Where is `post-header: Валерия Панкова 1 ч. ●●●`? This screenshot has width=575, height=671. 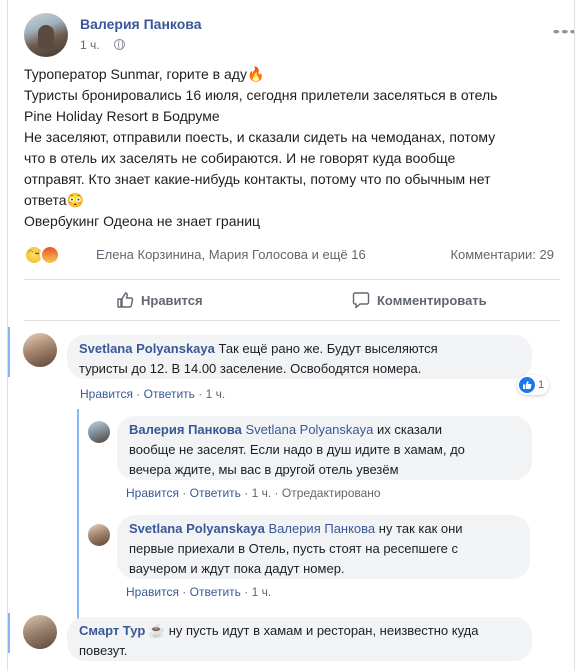
post-header: Валерия Панкова 1 ч. ●●● is located at coordinates (299, 35).